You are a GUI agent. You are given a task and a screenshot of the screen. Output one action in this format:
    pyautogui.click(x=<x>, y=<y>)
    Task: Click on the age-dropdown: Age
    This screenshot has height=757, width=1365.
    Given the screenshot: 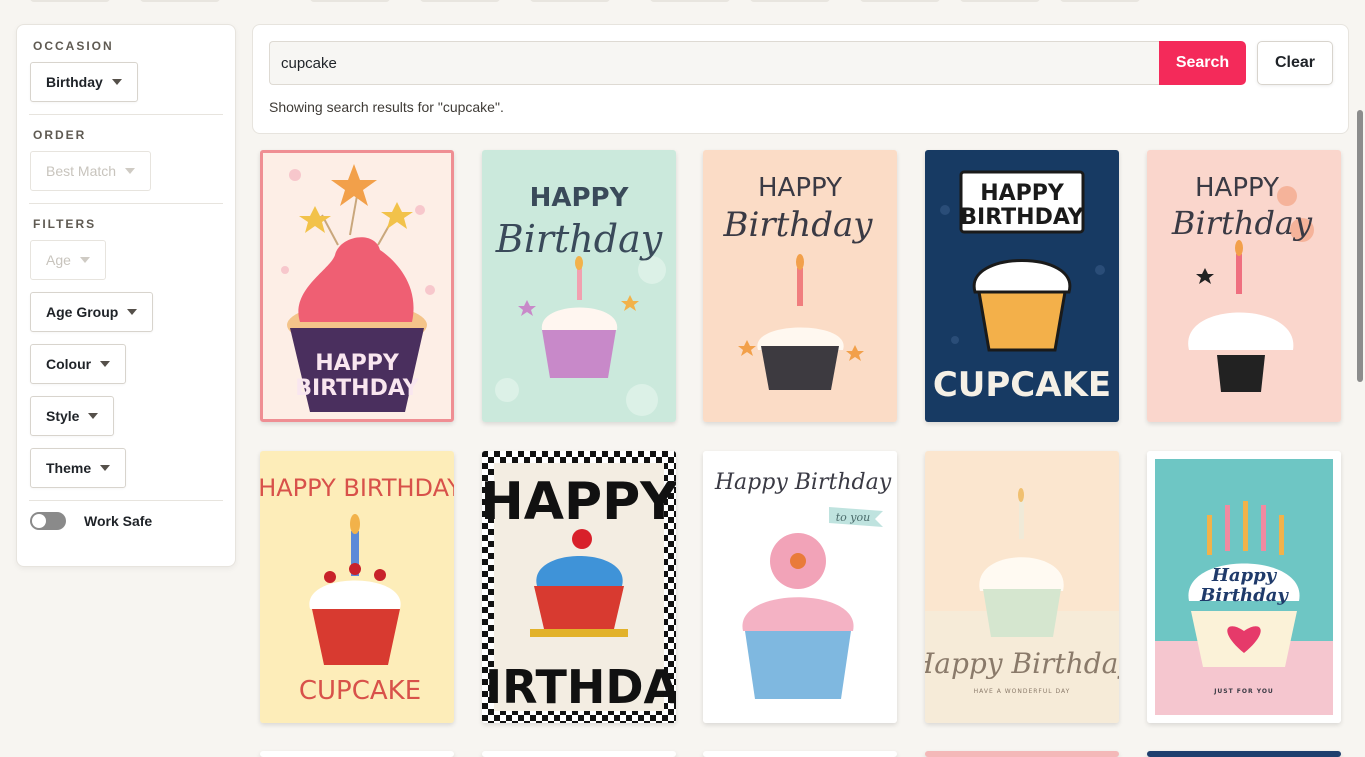 What is the action you would take?
    pyautogui.click(x=68, y=260)
    